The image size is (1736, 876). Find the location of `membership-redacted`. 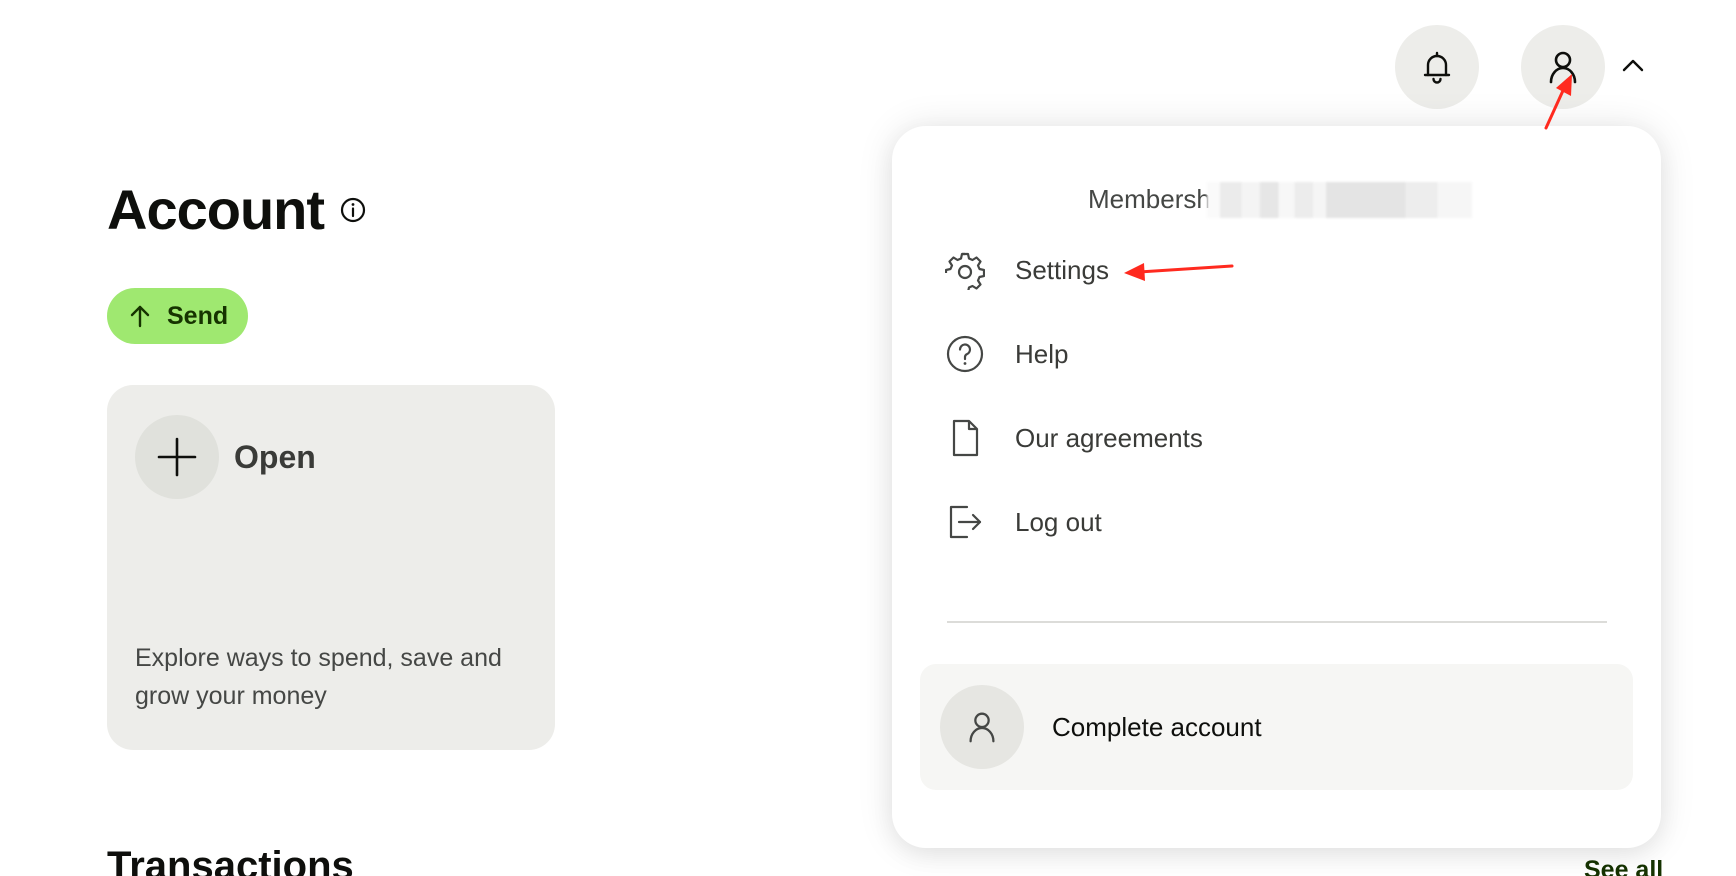

membership-redacted is located at coordinates (1339, 200).